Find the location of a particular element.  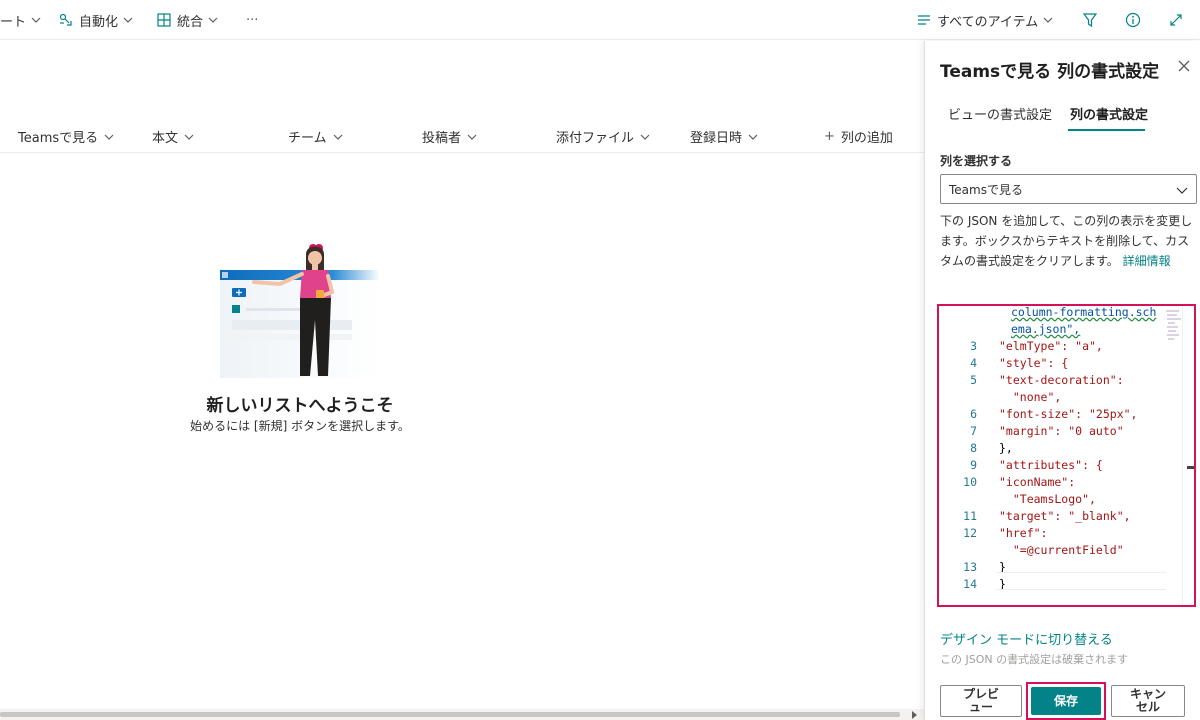

line-number: 3 is located at coordinates (973, 346).